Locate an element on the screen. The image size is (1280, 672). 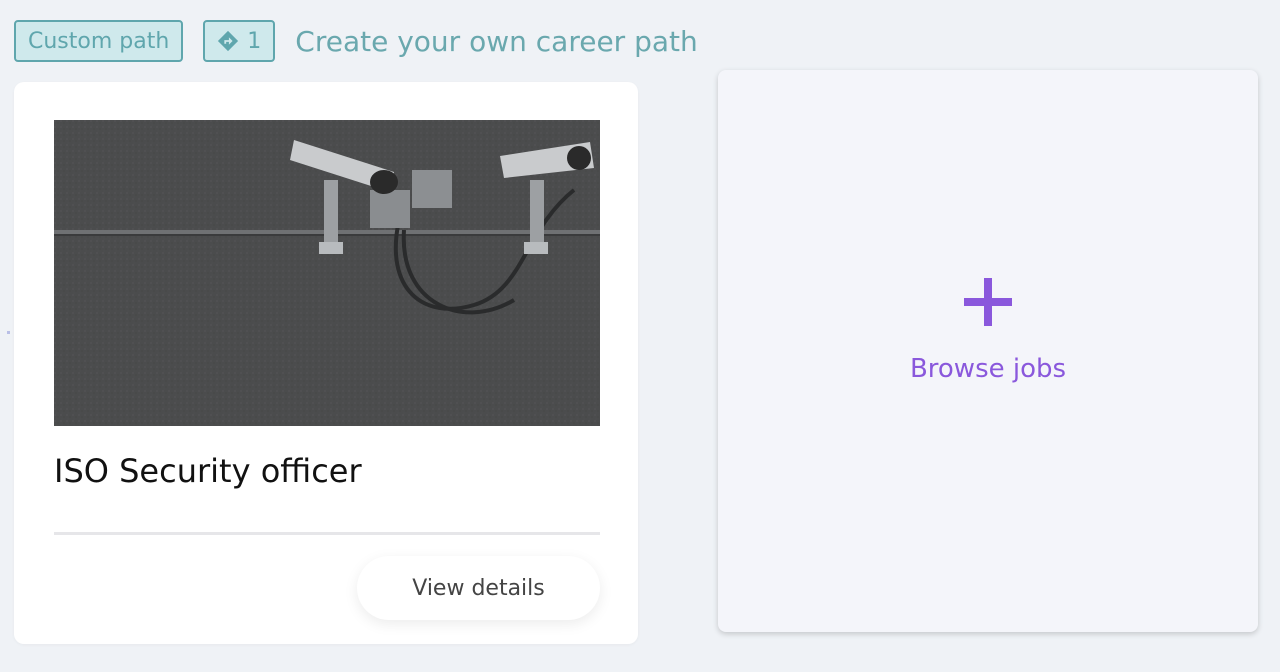
custom-path-tag-label: Custom path is located at coordinates (99, 41).